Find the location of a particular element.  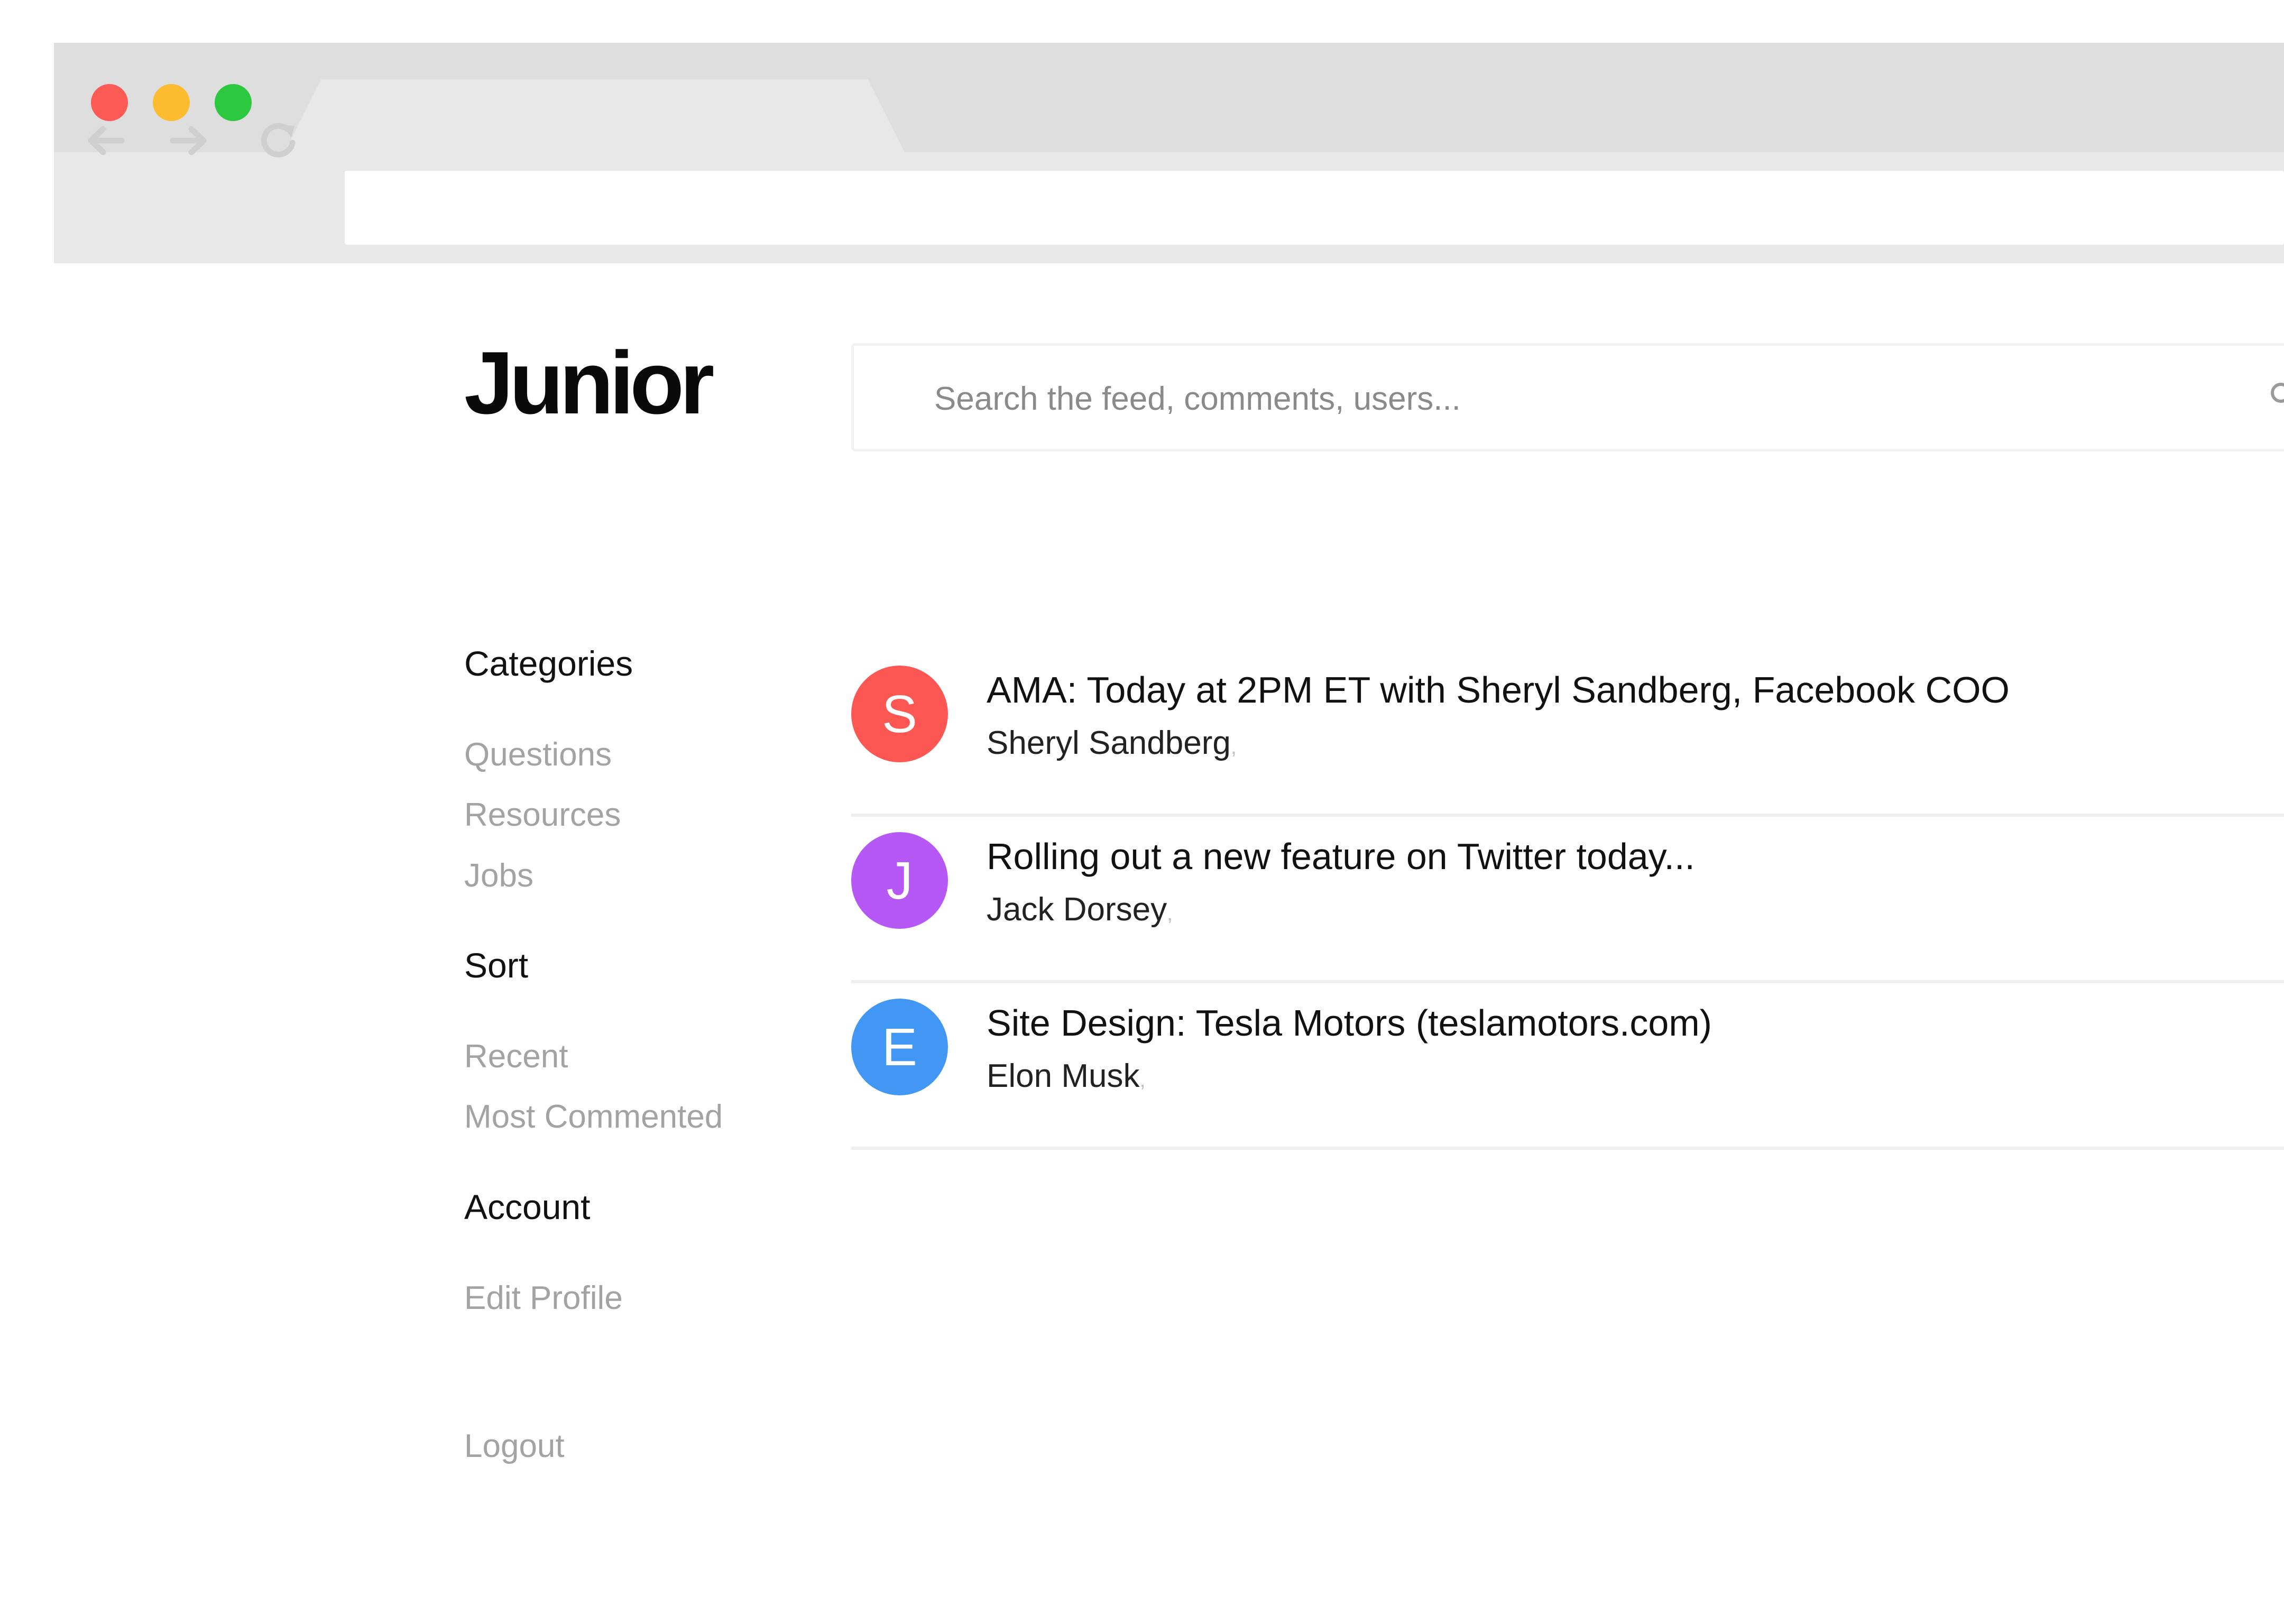

author-name: Jack Dorsey is located at coordinates (1077, 909).